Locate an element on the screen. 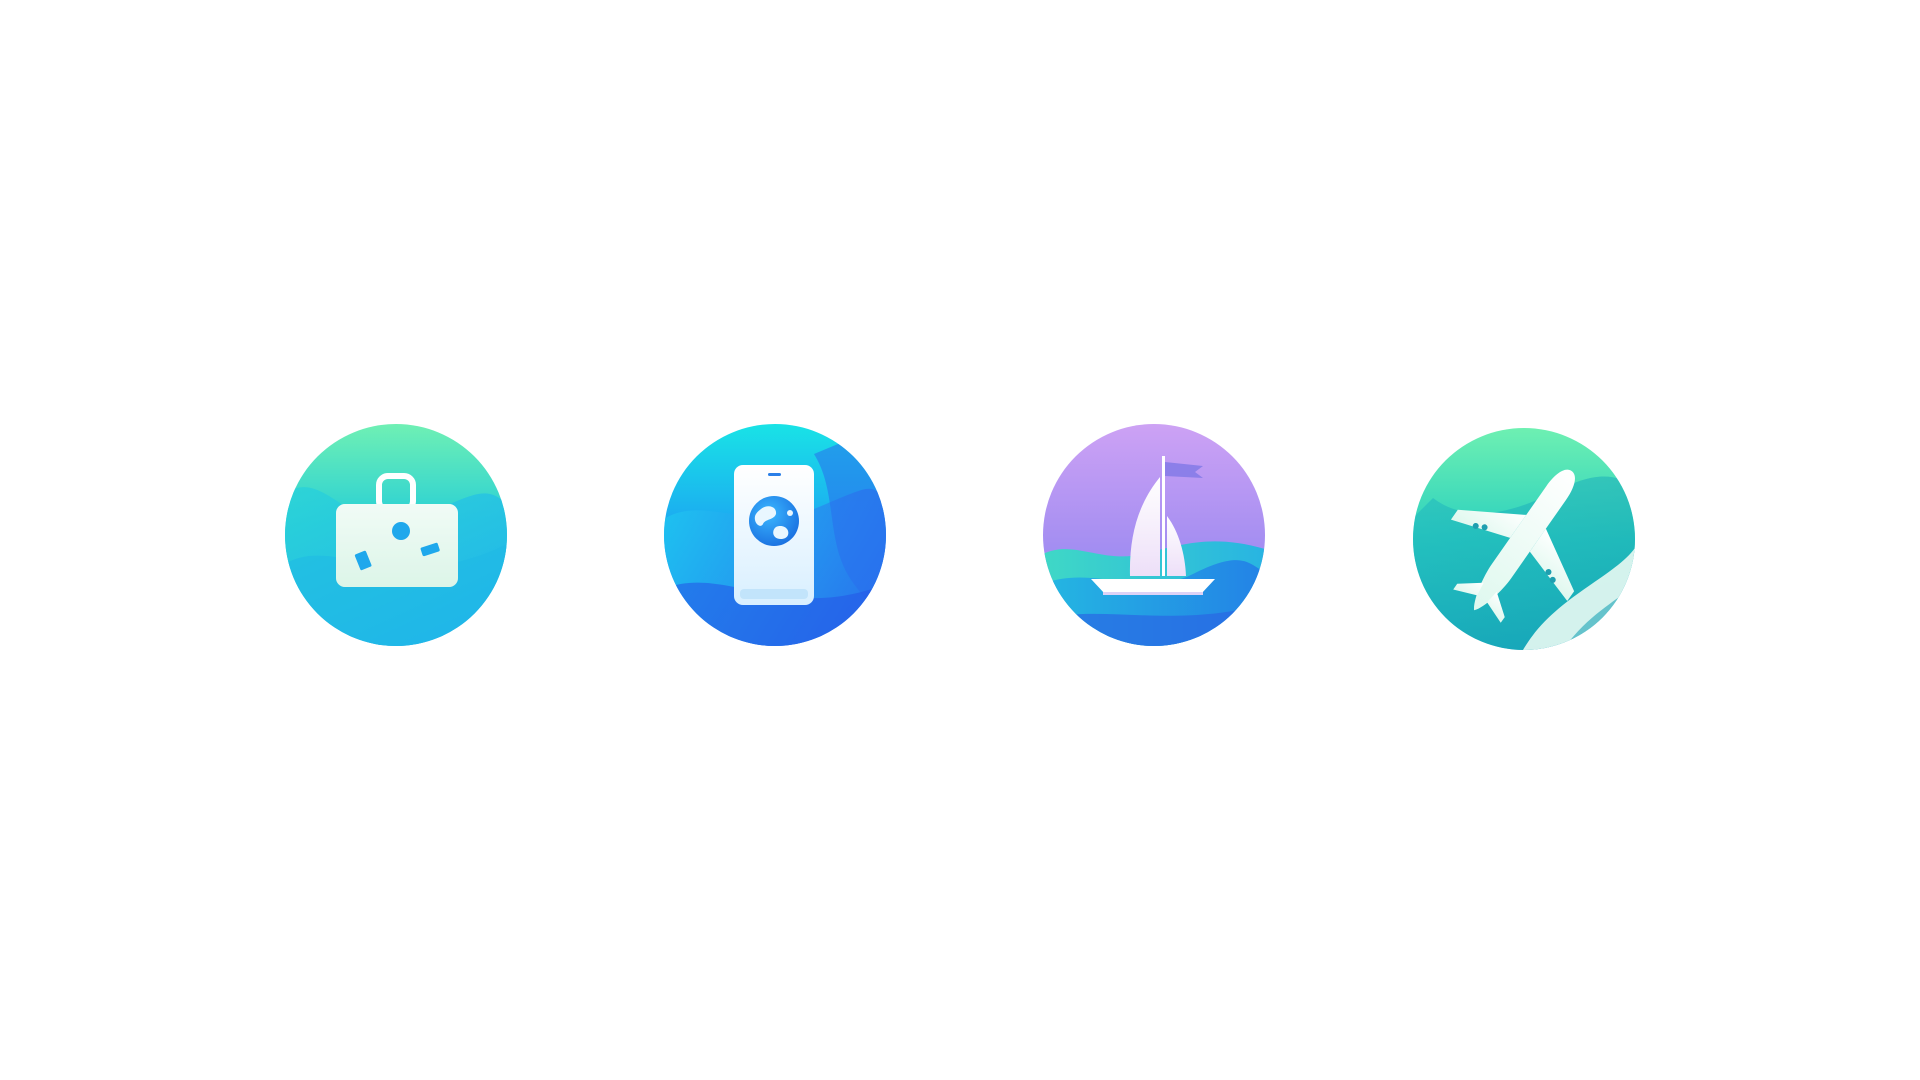 This screenshot has width=1920, height=1080. sailboat-icon-graphic is located at coordinates (1154, 535).